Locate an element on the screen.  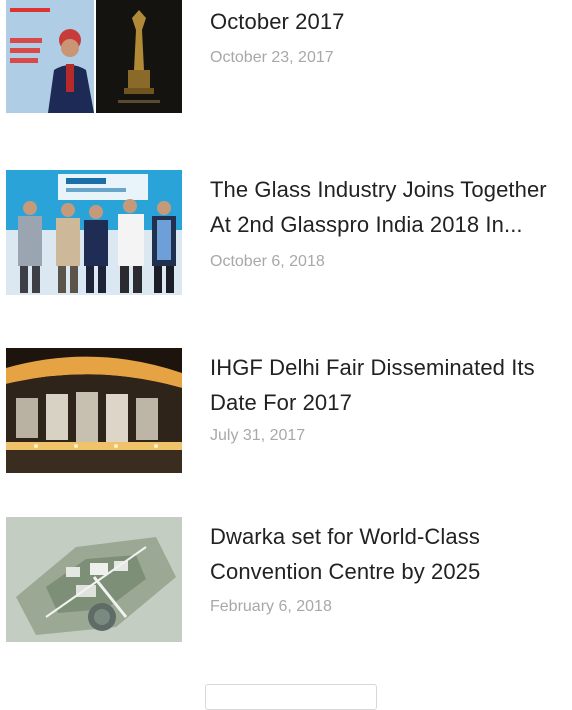
post-date: October 6, 2018 is located at coordinates (267, 261).